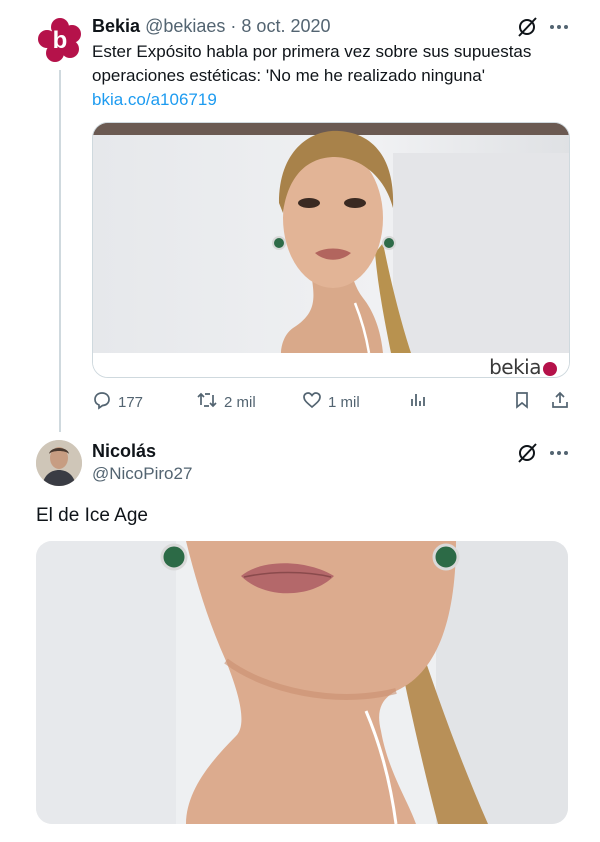 The image size is (600, 842). I want to click on like-icon, so click(312, 402).